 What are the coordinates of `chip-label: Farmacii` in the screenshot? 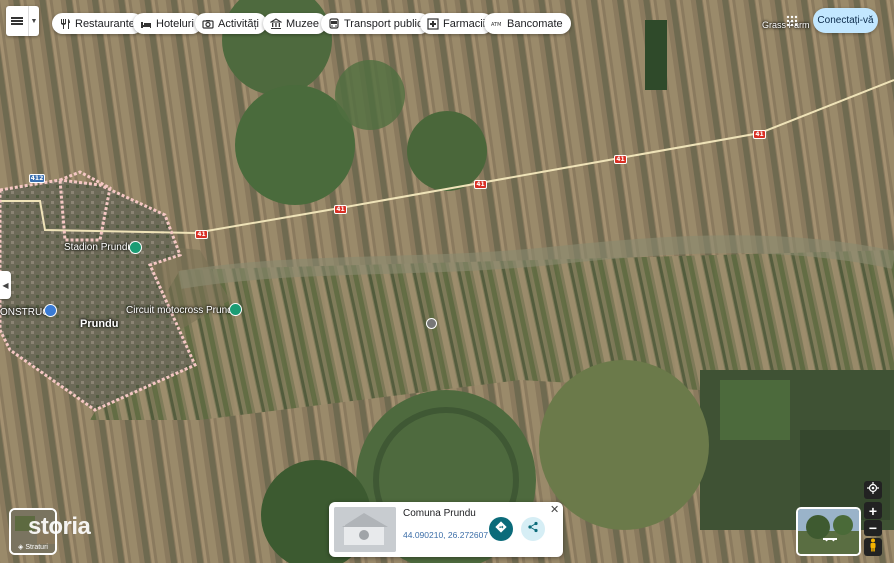 It's located at (464, 23).